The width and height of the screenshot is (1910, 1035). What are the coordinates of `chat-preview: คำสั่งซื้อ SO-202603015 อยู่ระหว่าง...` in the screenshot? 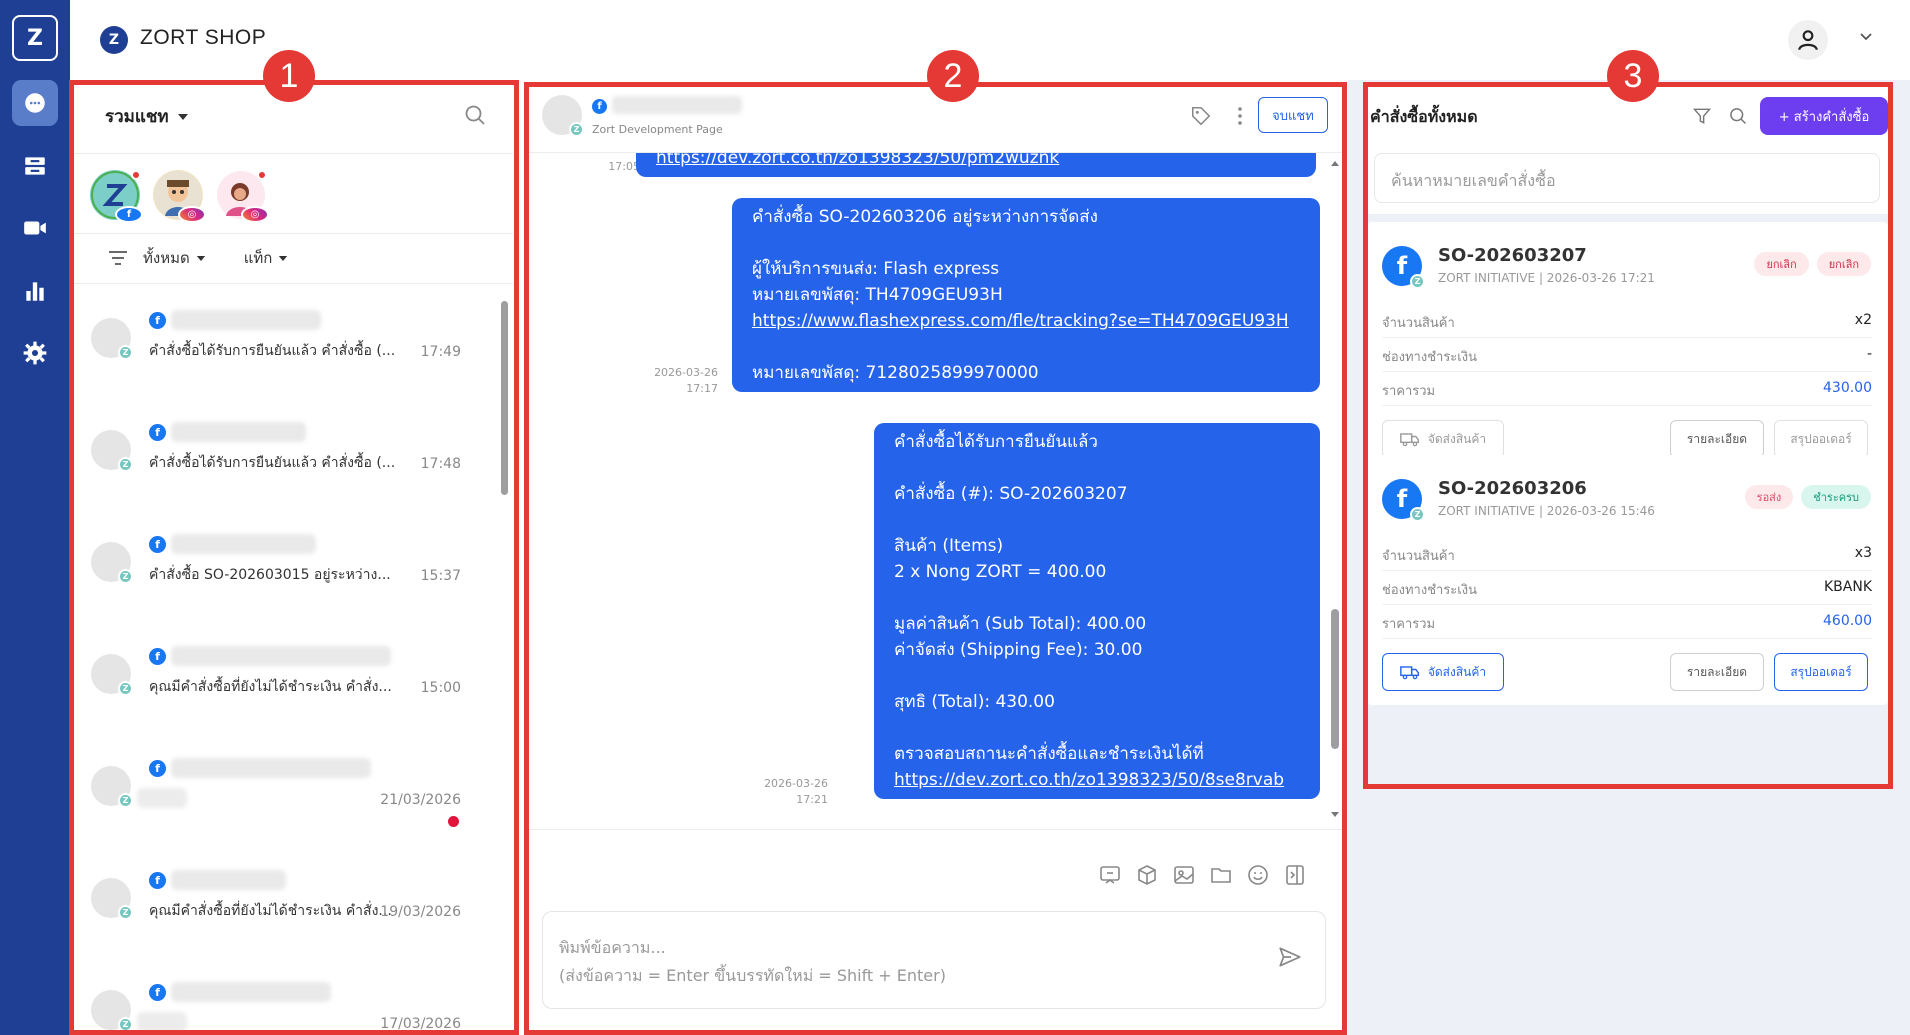 It's located at (270, 575).